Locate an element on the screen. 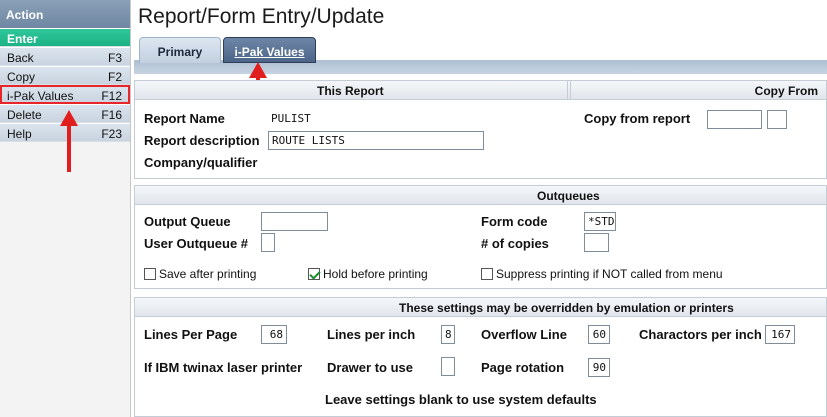  report-description-input: ROUTE LISTS is located at coordinates (376, 140).